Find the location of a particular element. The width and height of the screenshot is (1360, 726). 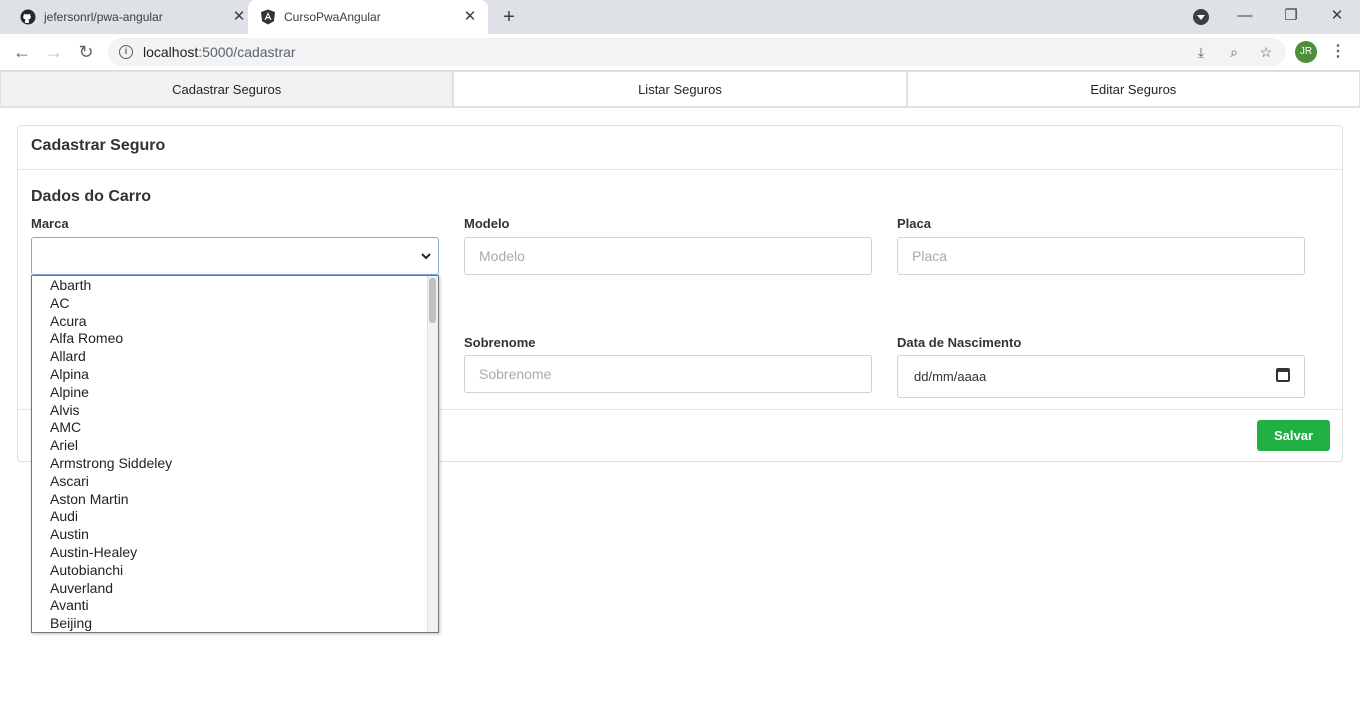

chevron-down-icon is located at coordinates (426, 256).